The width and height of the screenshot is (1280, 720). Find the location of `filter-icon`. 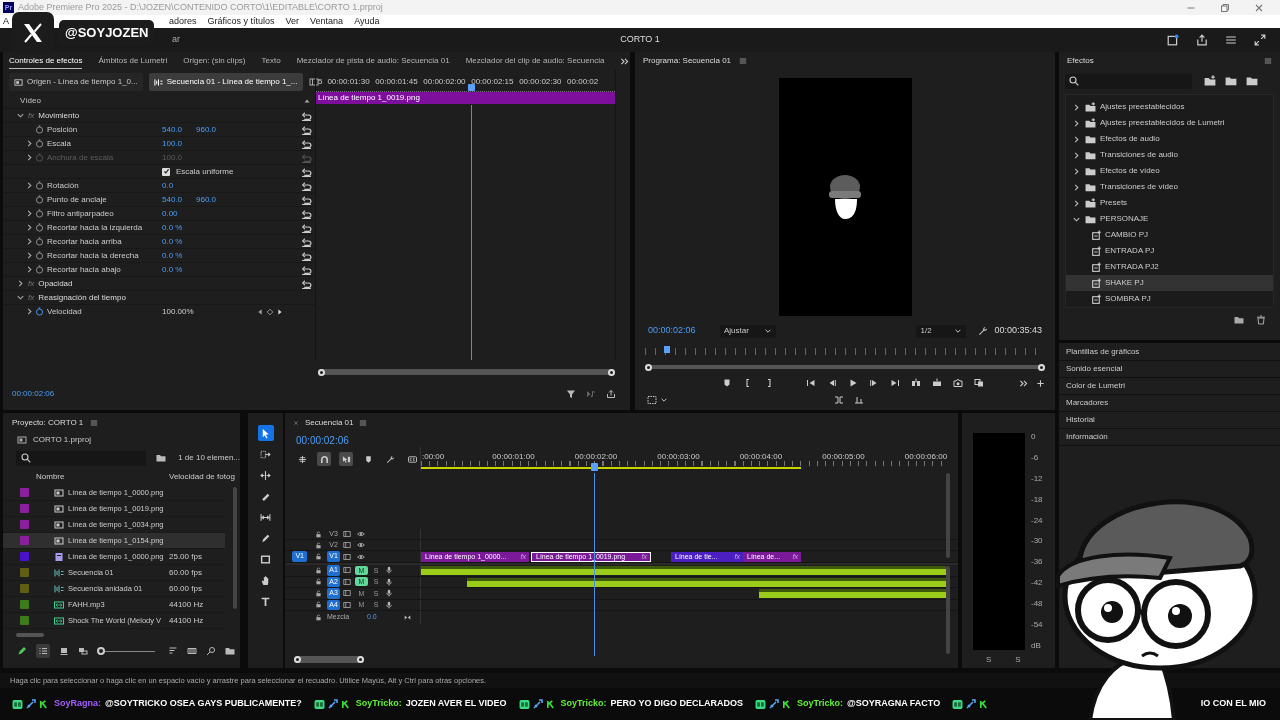

filter-icon is located at coordinates (571, 394).